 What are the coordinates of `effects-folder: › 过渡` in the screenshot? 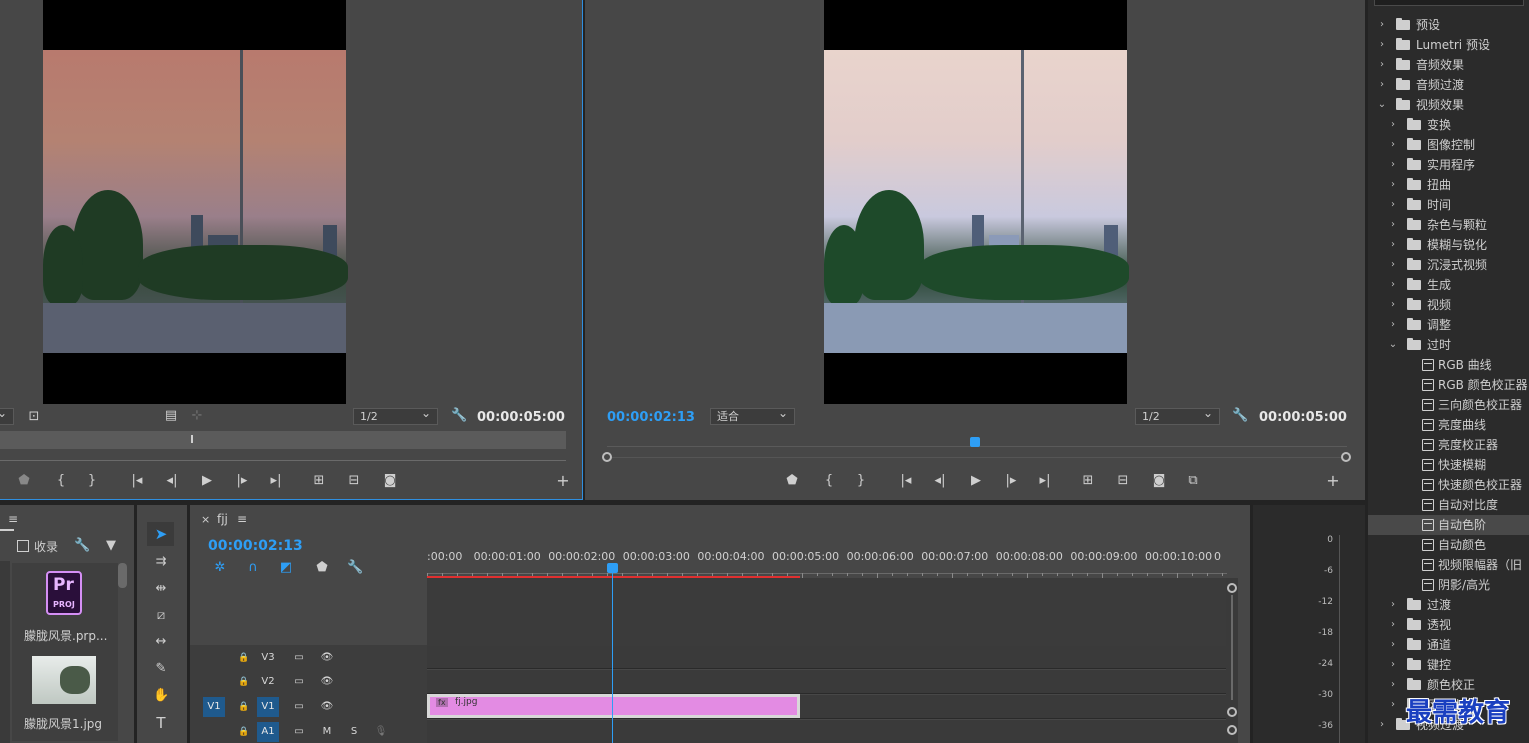 It's located at (1448, 605).